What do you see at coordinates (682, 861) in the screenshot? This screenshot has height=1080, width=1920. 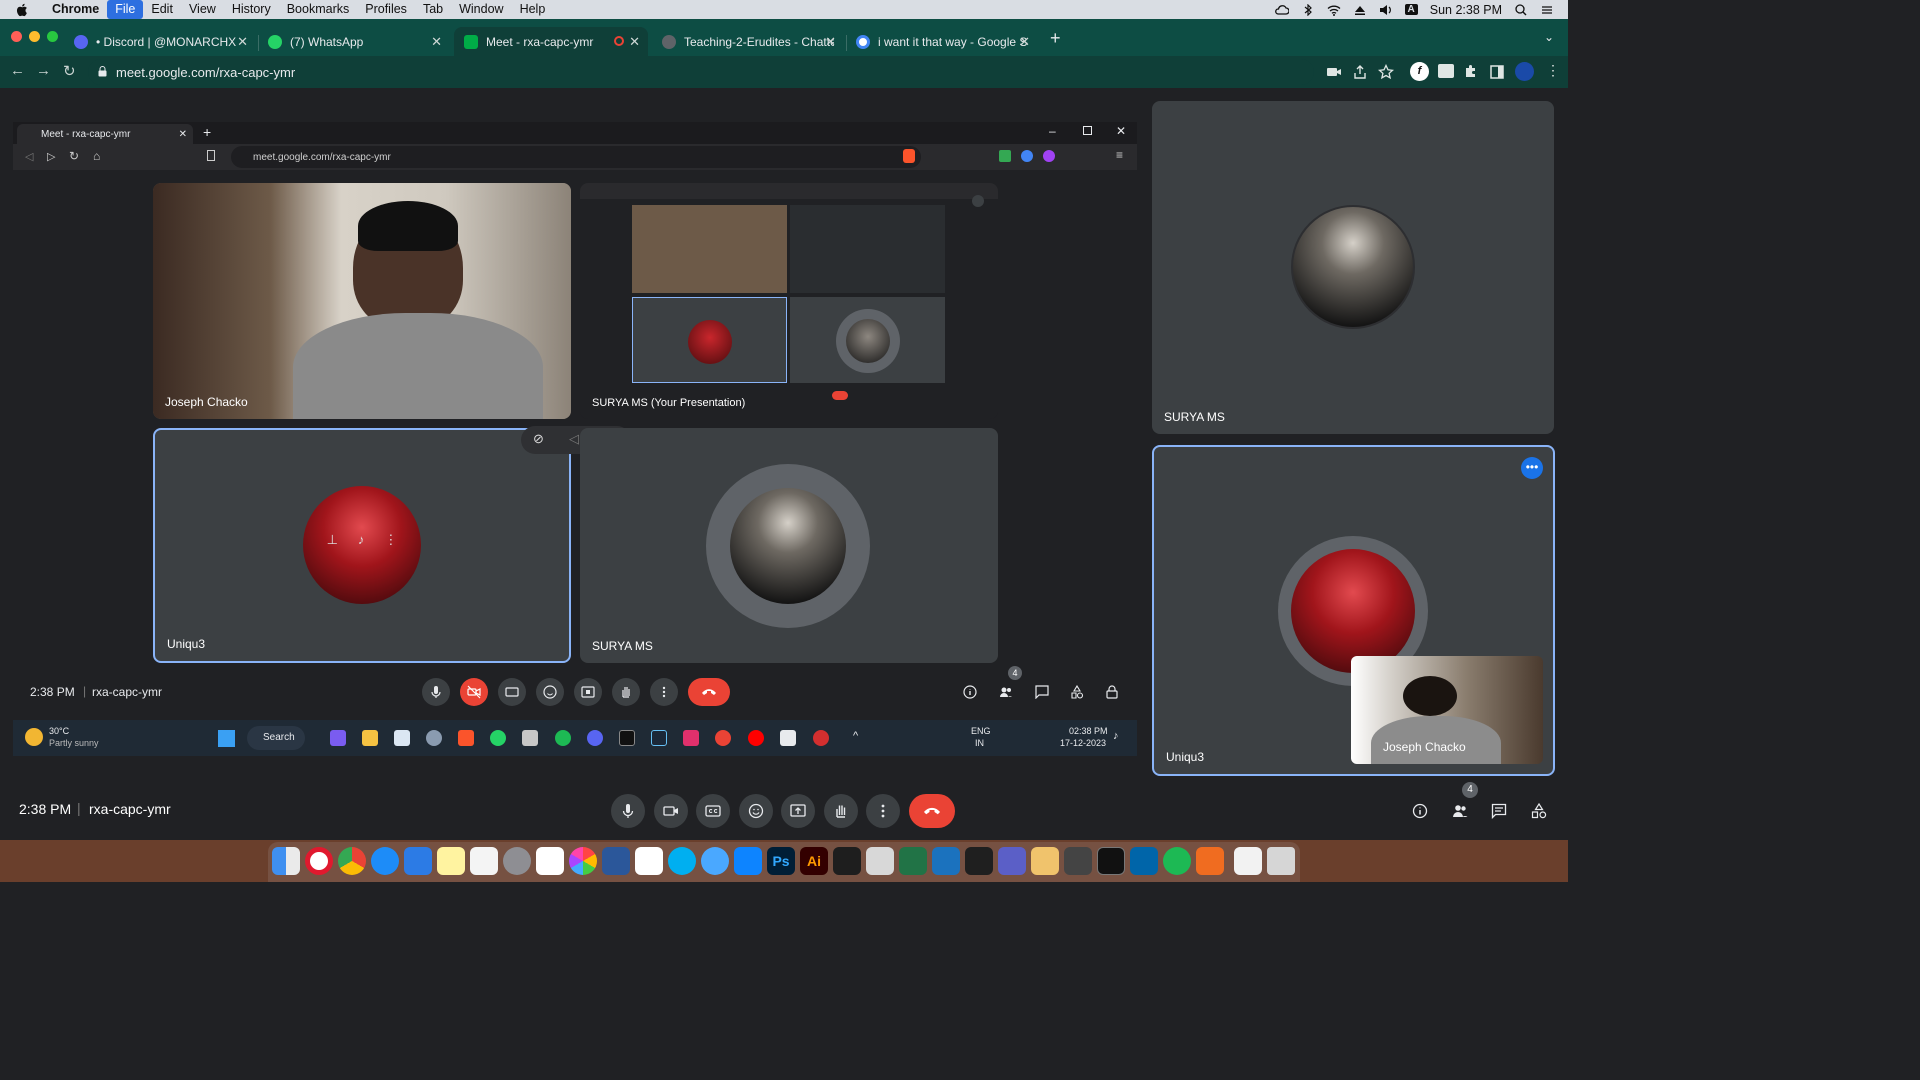 I see `skype-icon` at bounding box center [682, 861].